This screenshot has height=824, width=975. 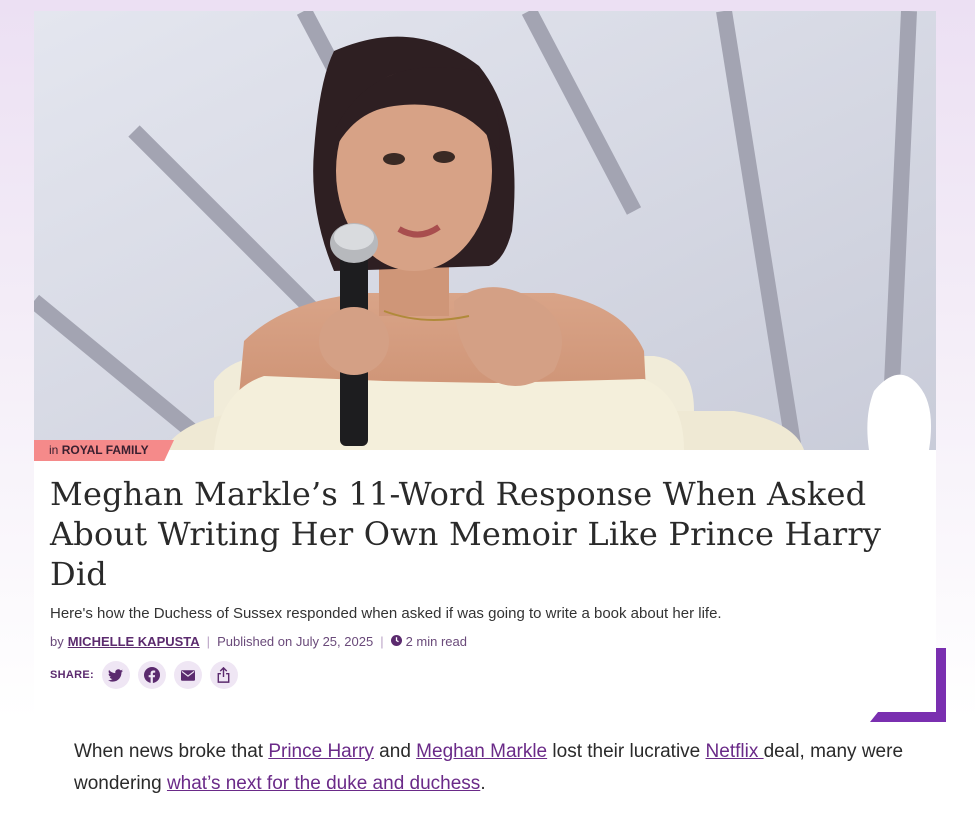 What do you see at coordinates (54, 450) in the screenshot?
I see `category-prefix: in` at bounding box center [54, 450].